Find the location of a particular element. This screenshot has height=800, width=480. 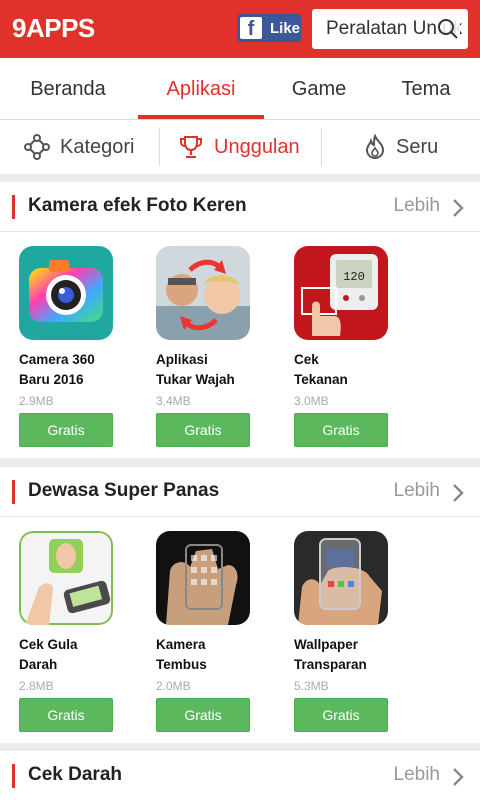

app-size: 3.0MB is located at coordinates (311, 401).